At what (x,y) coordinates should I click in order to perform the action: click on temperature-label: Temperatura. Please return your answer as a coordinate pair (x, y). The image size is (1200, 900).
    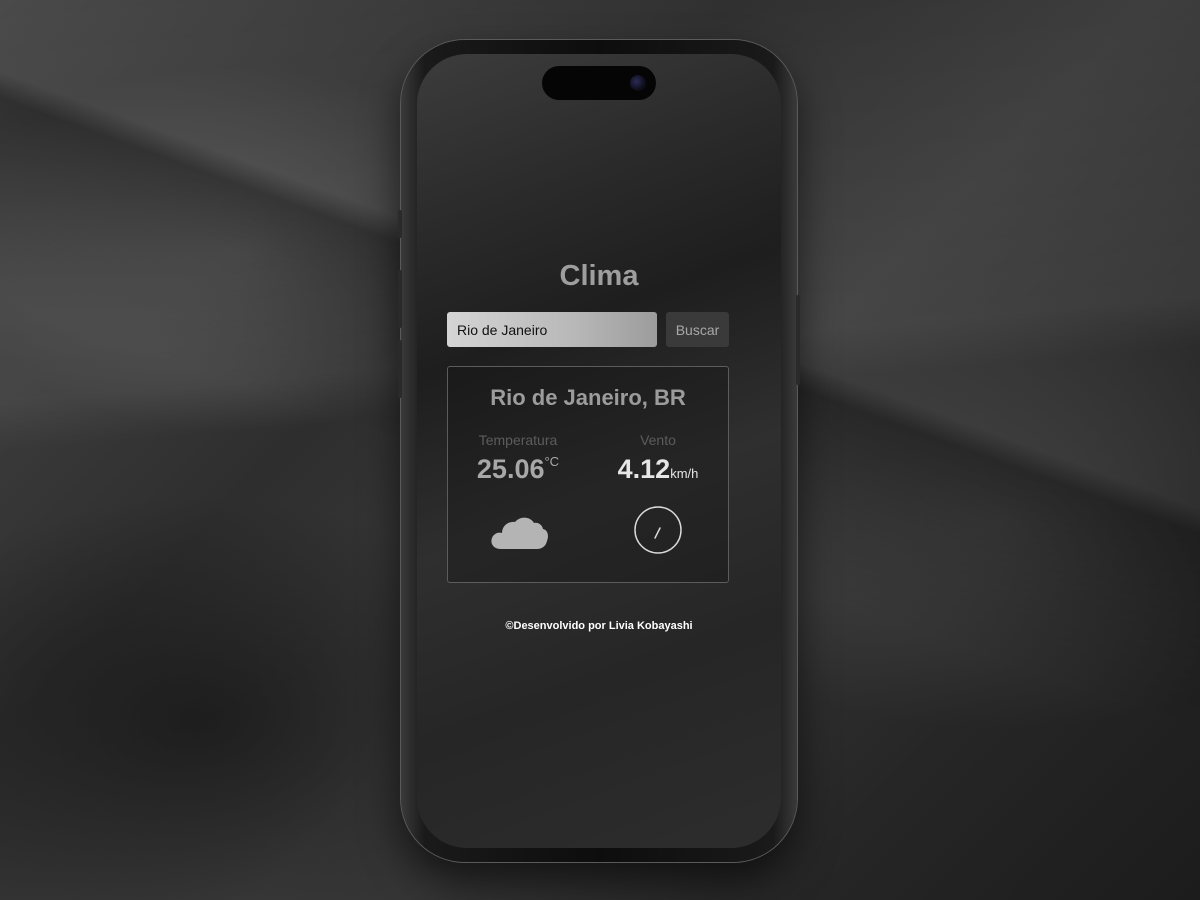
    Looking at the image, I should click on (518, 440).